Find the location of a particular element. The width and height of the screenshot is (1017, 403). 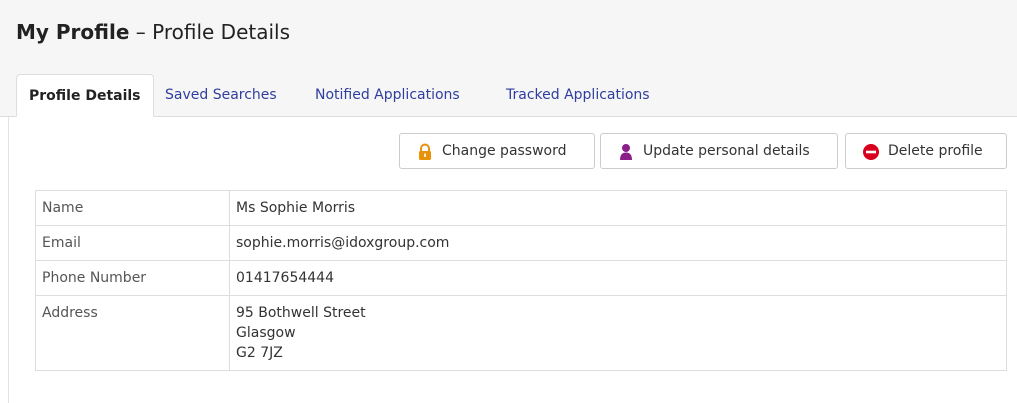

minus-circle-icon is located at coordinates (871, 152).